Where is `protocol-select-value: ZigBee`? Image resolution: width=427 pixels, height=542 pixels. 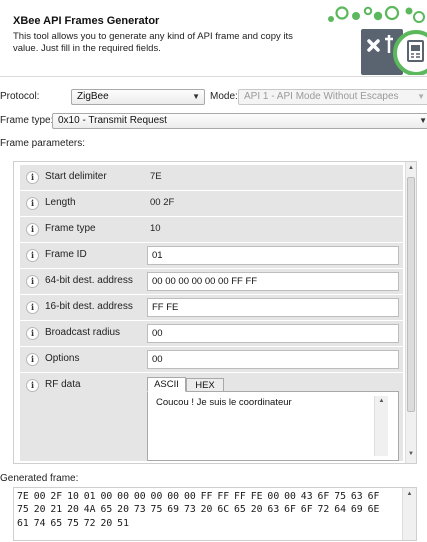 protocol-select-value: ZigBee is located at coordinates (93, 96).